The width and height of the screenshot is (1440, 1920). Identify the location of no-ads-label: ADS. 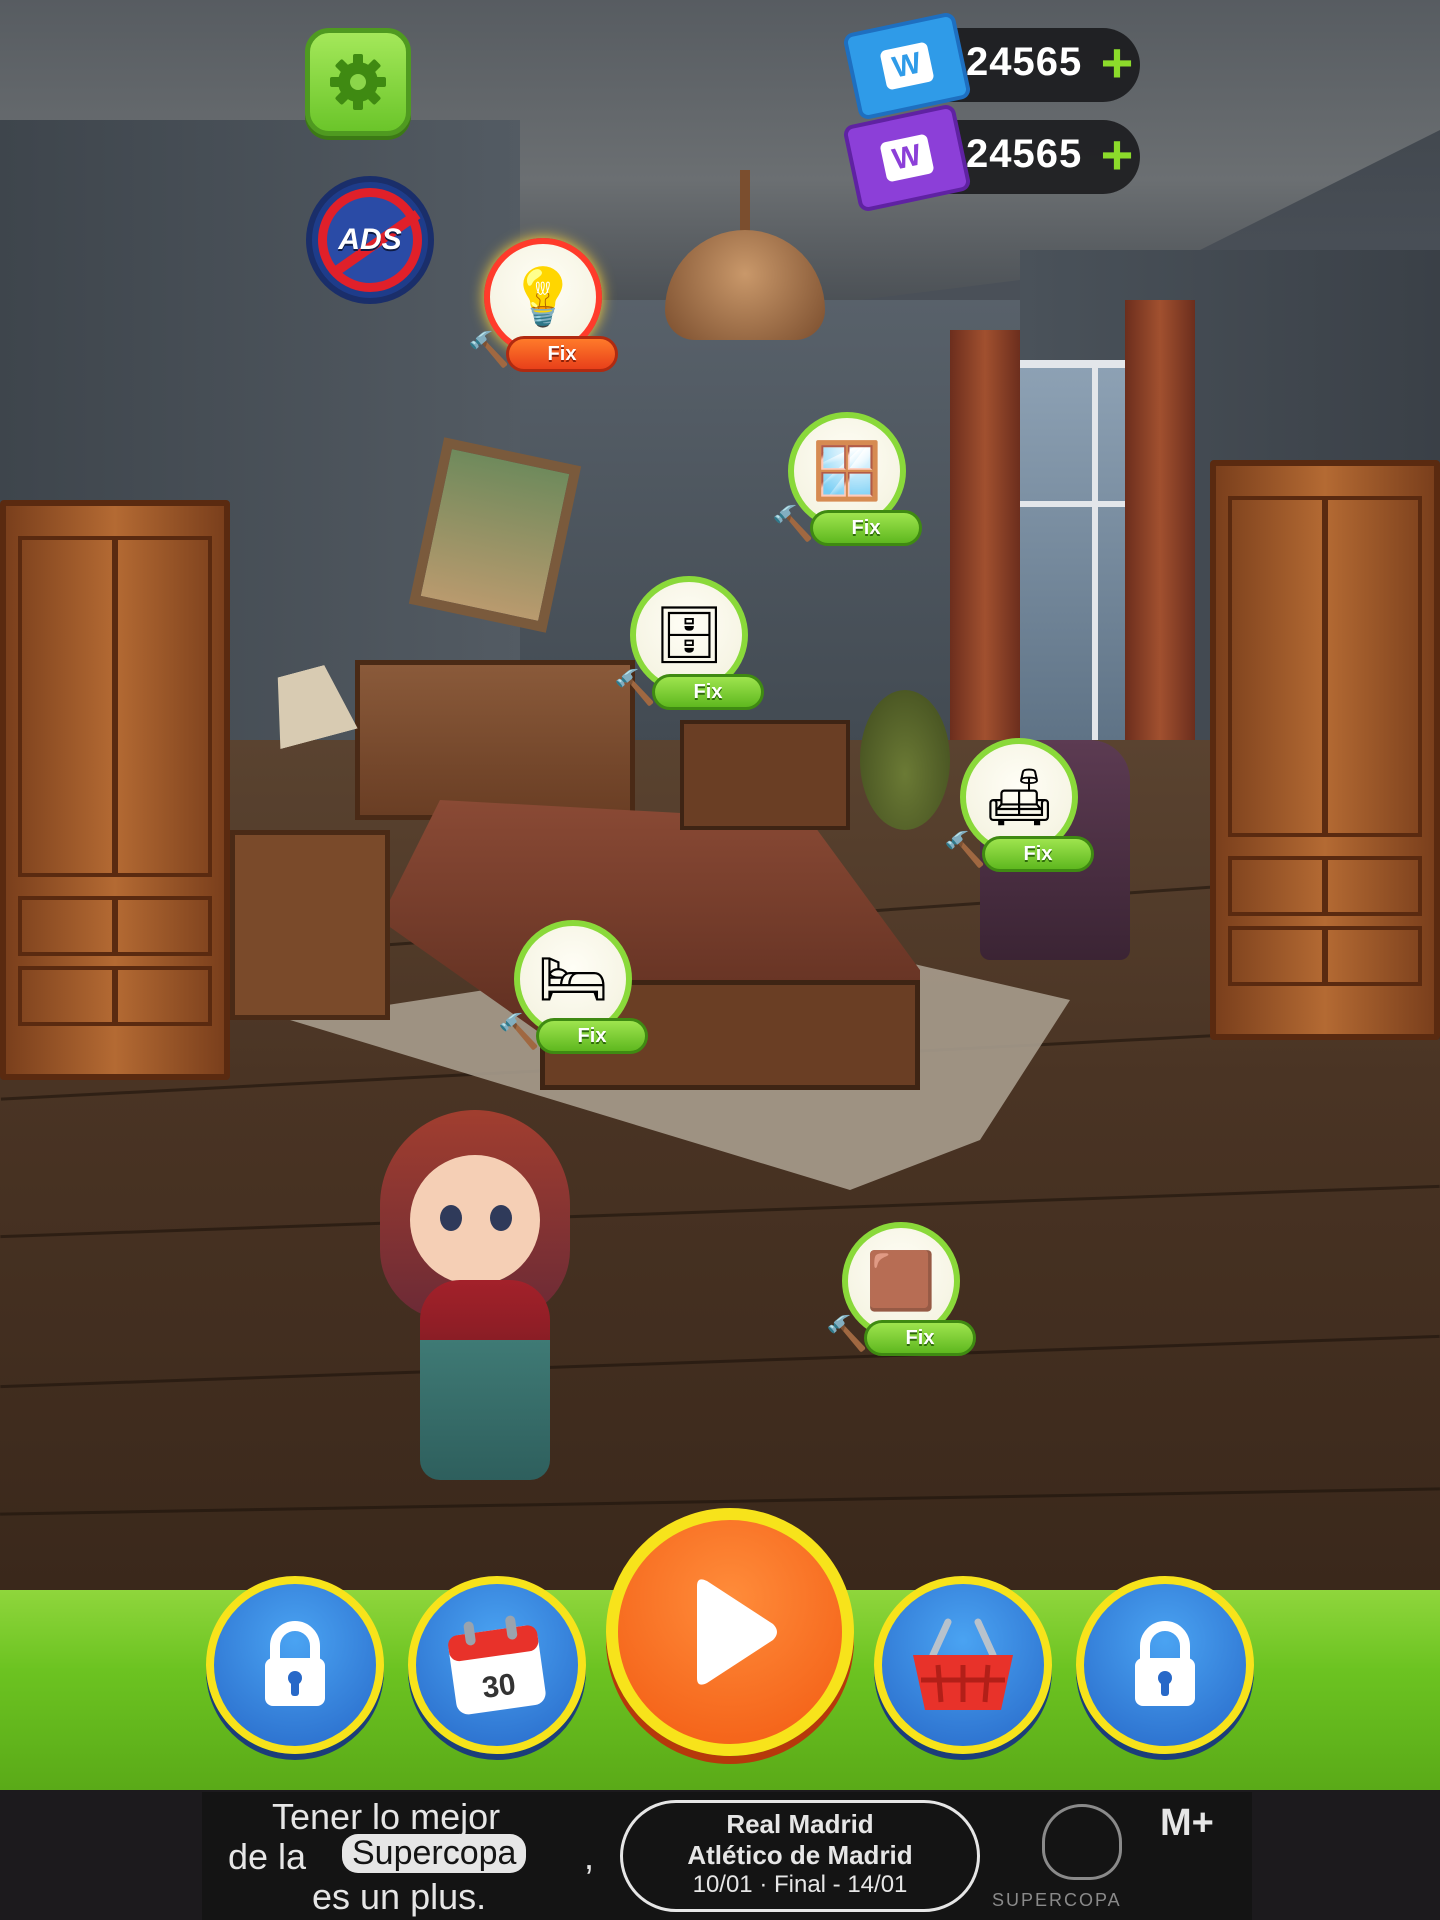
(370, 239).